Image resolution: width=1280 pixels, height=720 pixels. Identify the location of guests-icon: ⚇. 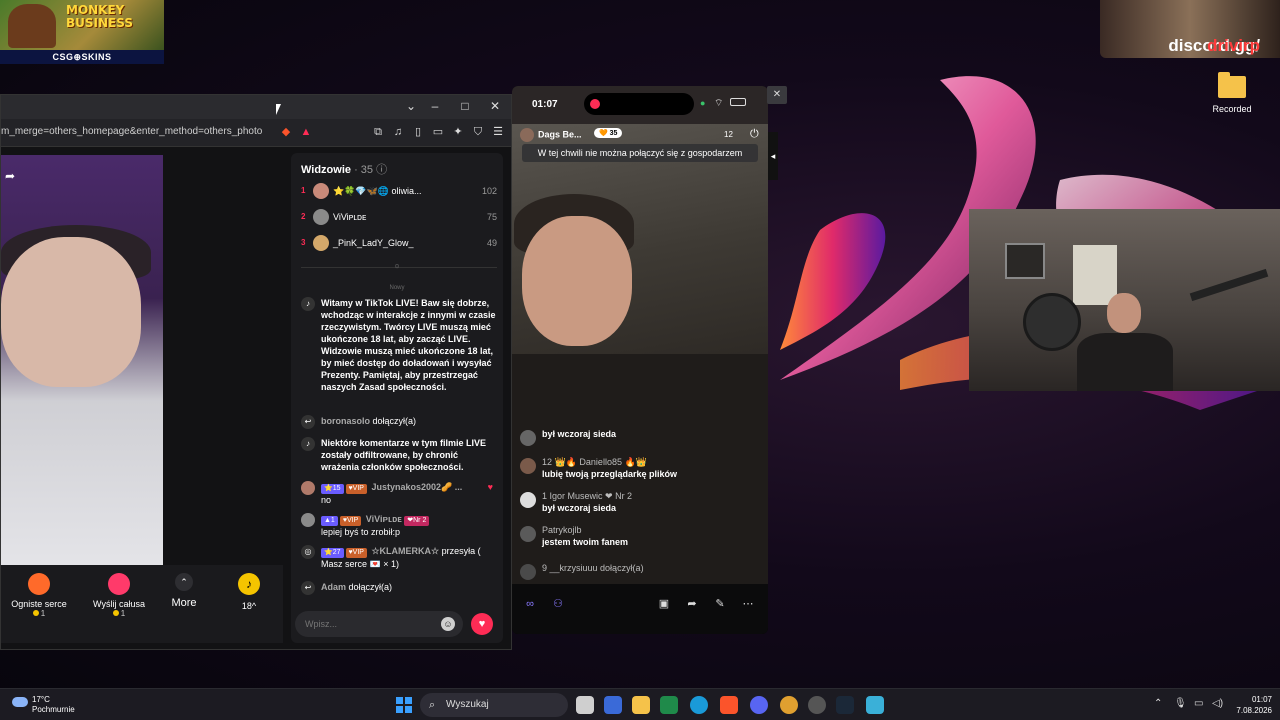
(558, 604).